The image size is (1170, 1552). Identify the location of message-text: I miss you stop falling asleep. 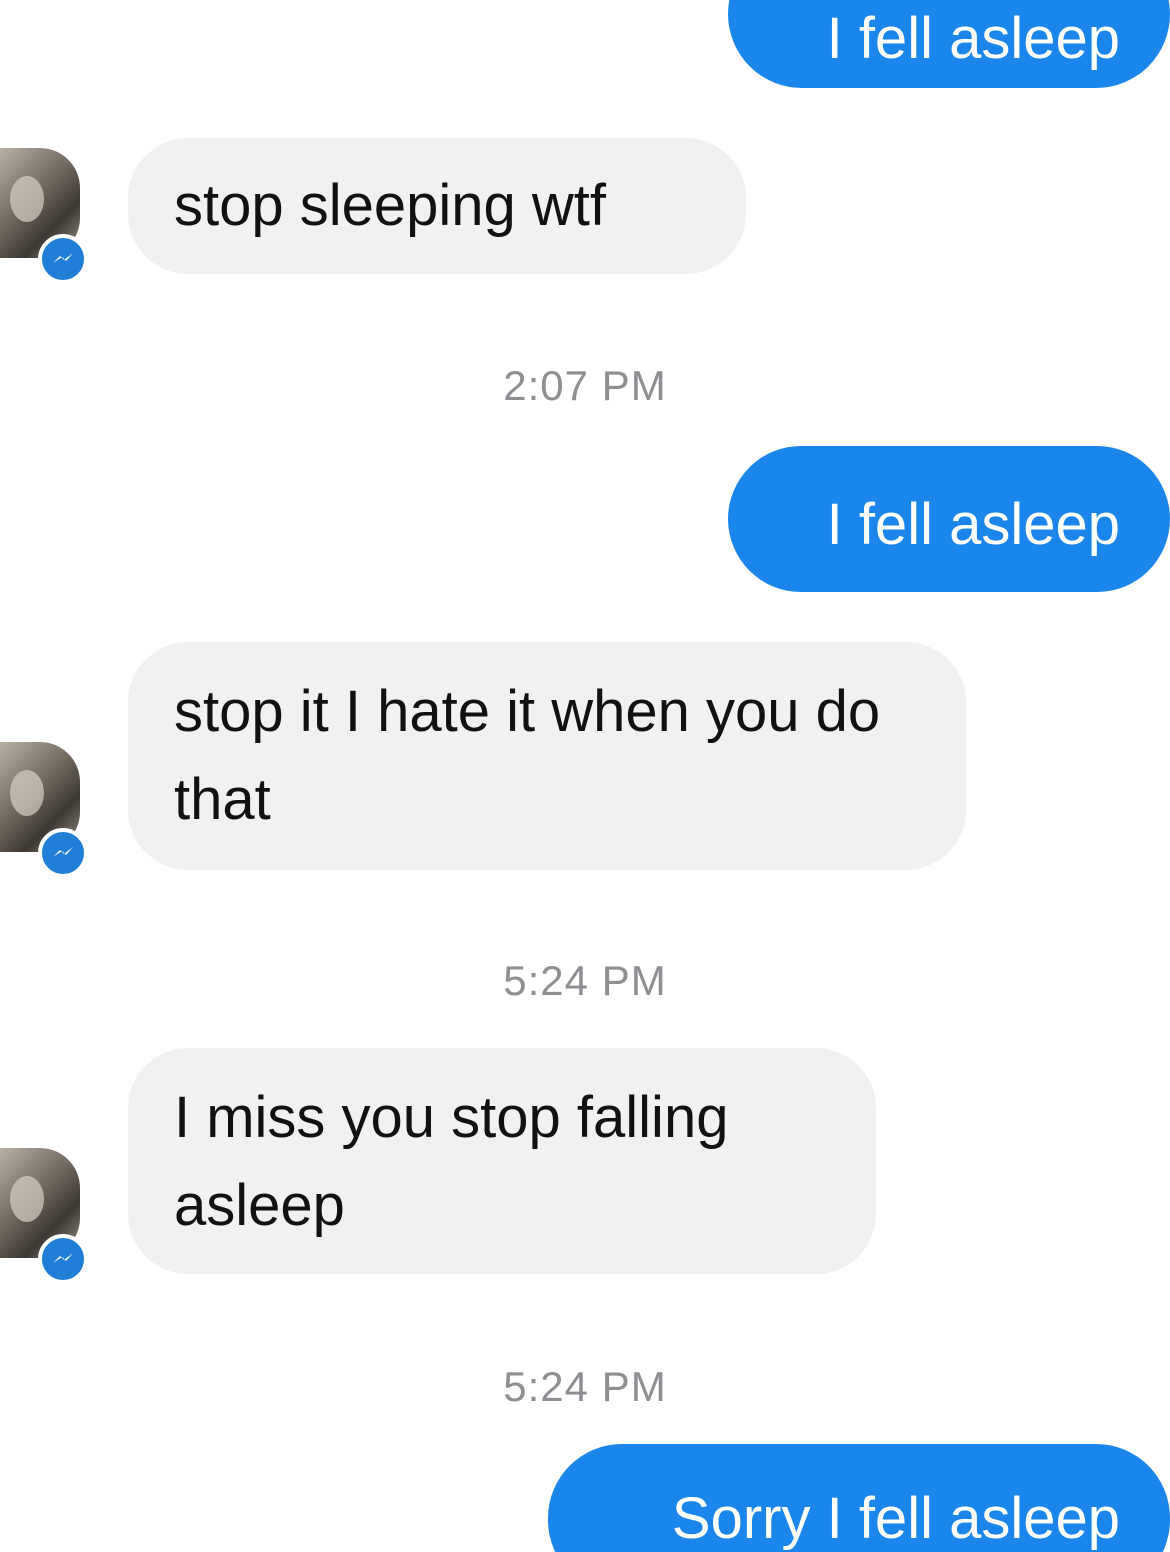
(451, 1161).